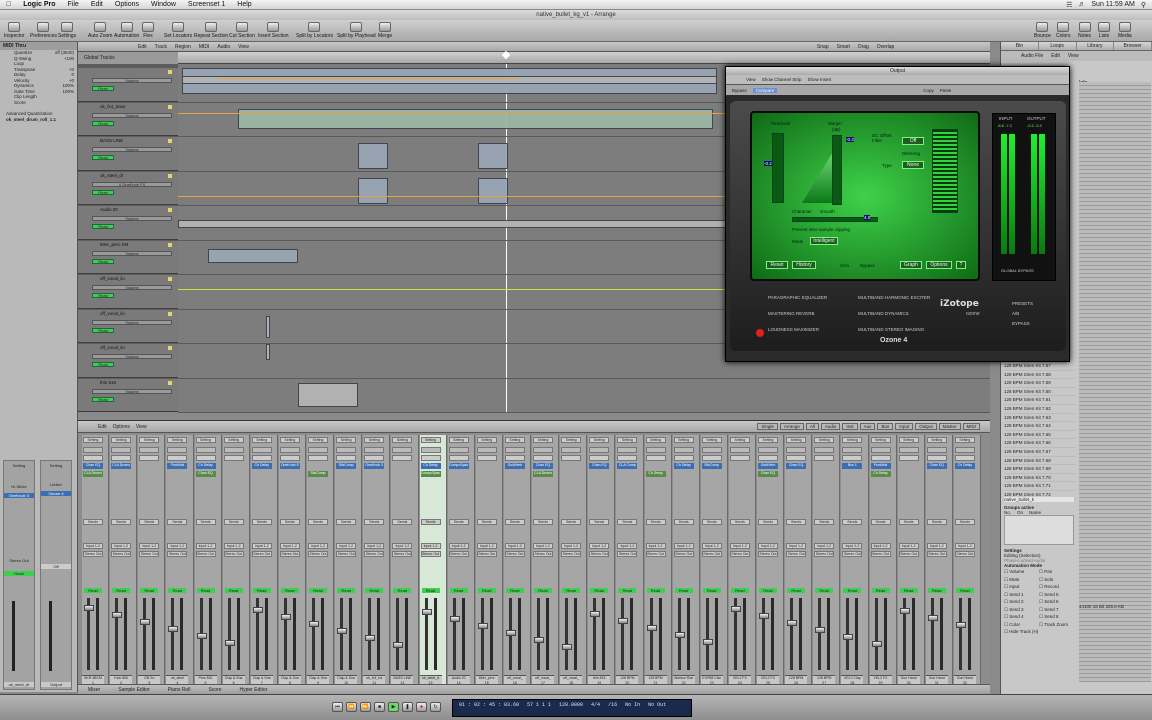  Describe the element at coordinates (1040, 435) in the screenshot. I see `audio-file-item: 128 BPM Siren Kit 7.65` at that location.